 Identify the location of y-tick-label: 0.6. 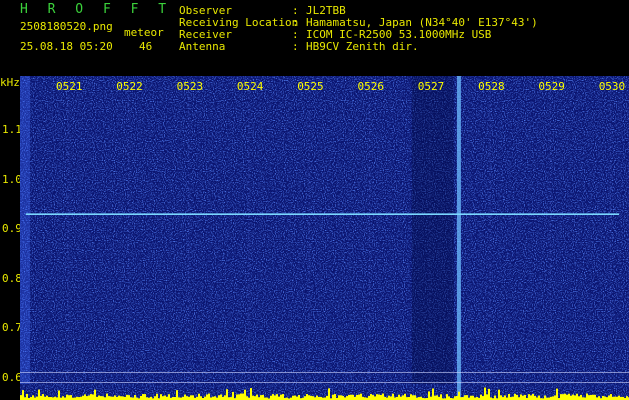
(12, 377).